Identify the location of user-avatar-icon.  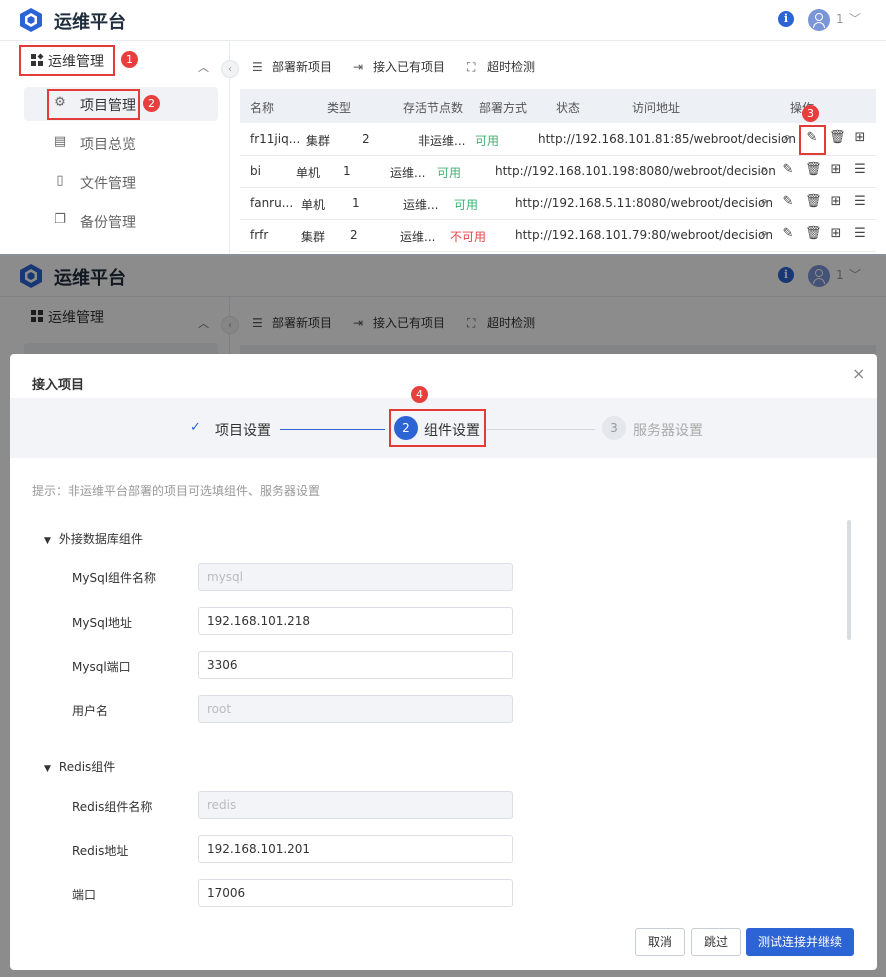
(819, 20).